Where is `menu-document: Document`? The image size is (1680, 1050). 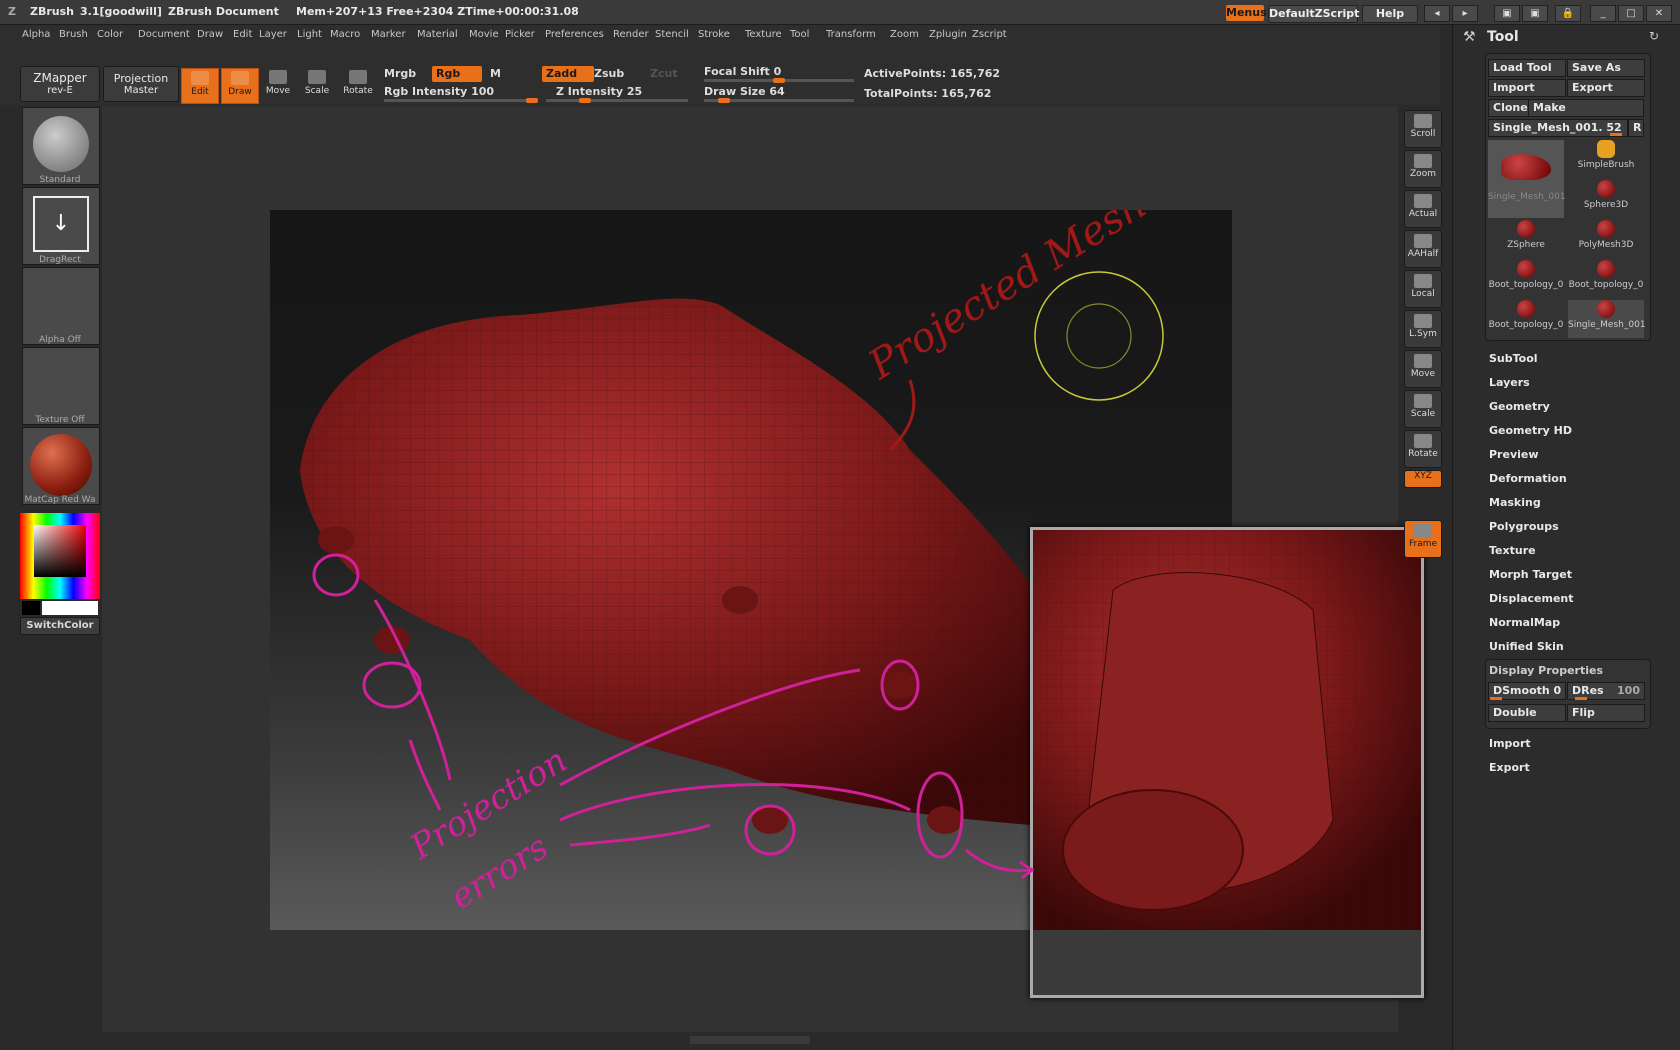
menu-document: Document is located at coordinates (164, 34).